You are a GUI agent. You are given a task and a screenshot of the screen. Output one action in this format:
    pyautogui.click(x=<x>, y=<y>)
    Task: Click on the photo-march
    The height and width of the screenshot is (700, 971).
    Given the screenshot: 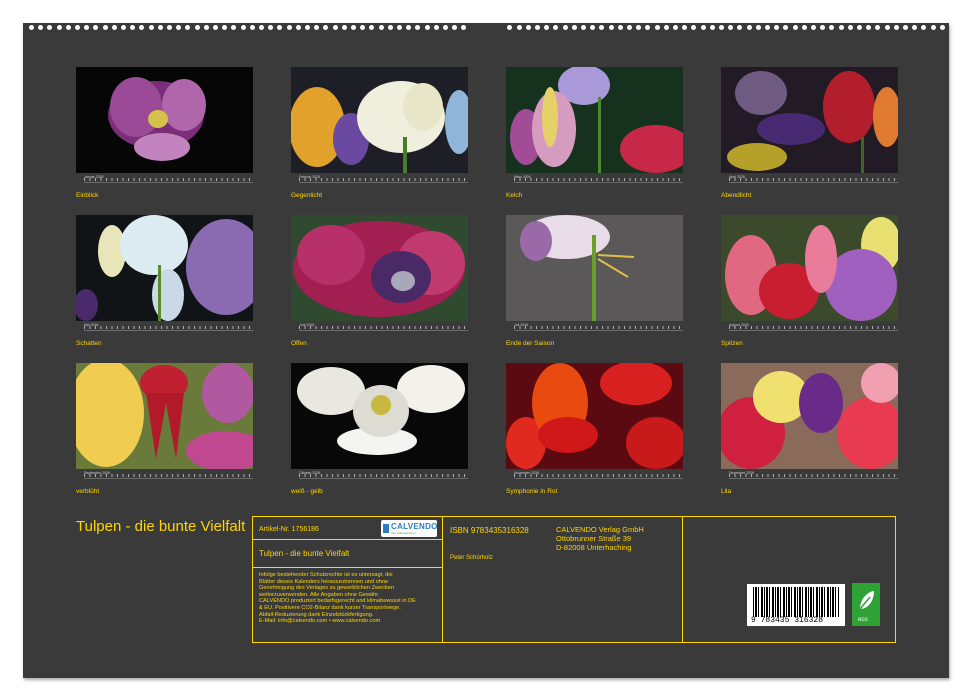 What is the action you would take?
    pyautogui.click(x=594, y=120)
    